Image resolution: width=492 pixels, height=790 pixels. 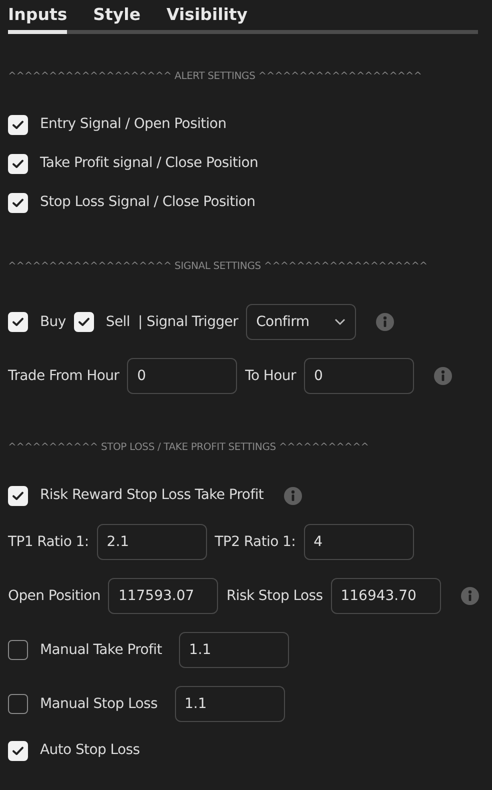 What do you see at coordinates (99, 704) in the screenshot?
I see `checkbox-label: Manual Stop Loss` at bounding box center [99, 704].